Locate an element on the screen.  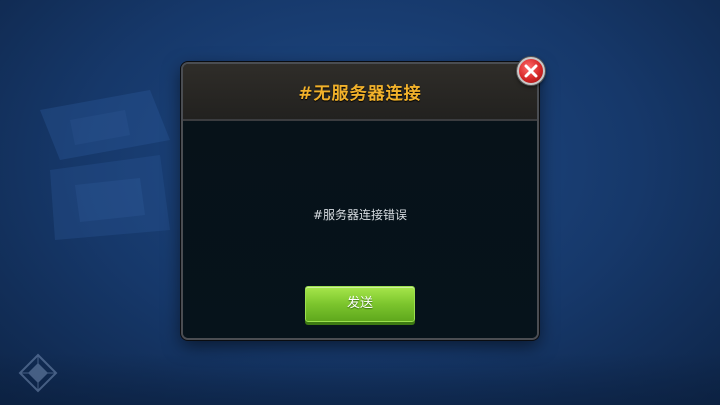
close-icon is located at coordinates (531, 71).